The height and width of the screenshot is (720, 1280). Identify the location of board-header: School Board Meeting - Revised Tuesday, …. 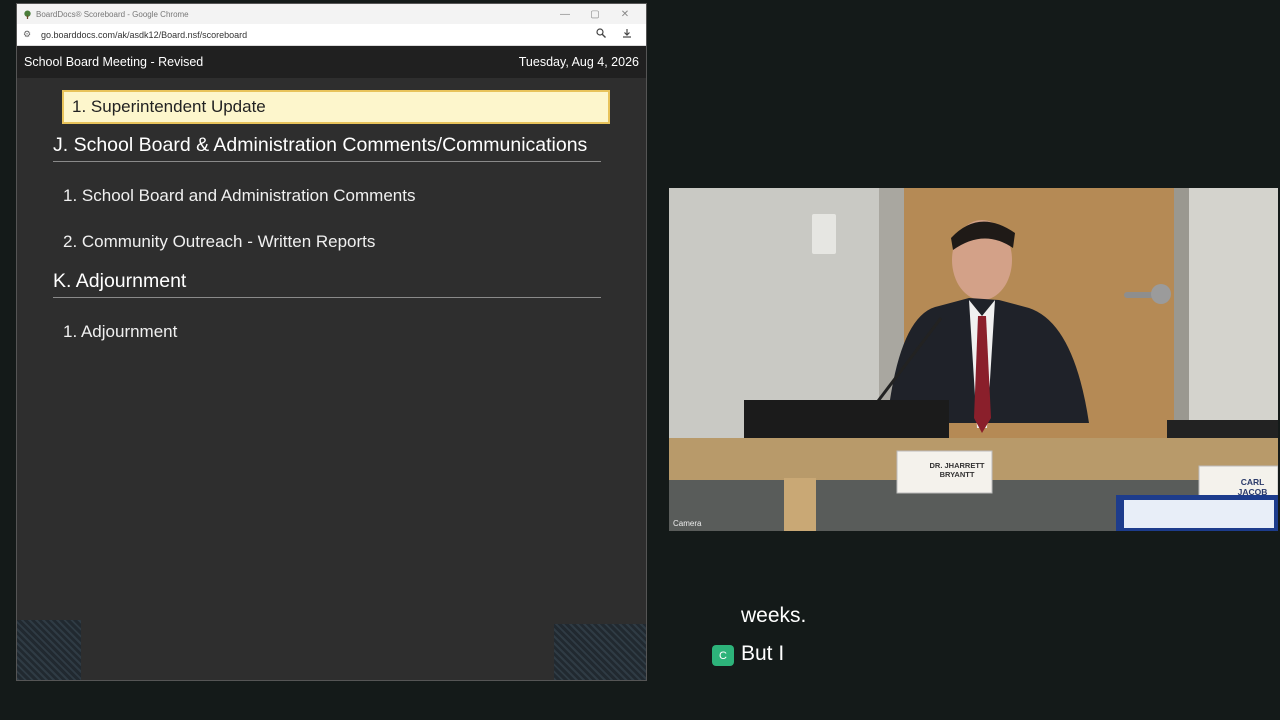
(331, 62).